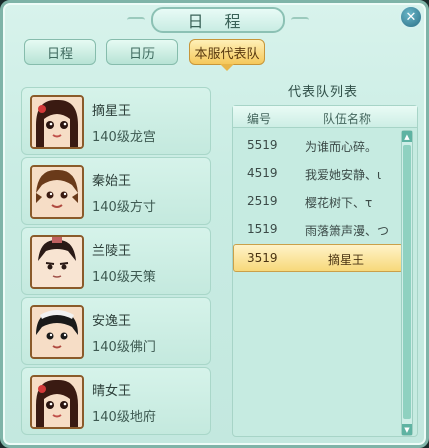 This screenshot has height=448, width=429. I want to click on tab-schedule: 日程, so click(60, 52).